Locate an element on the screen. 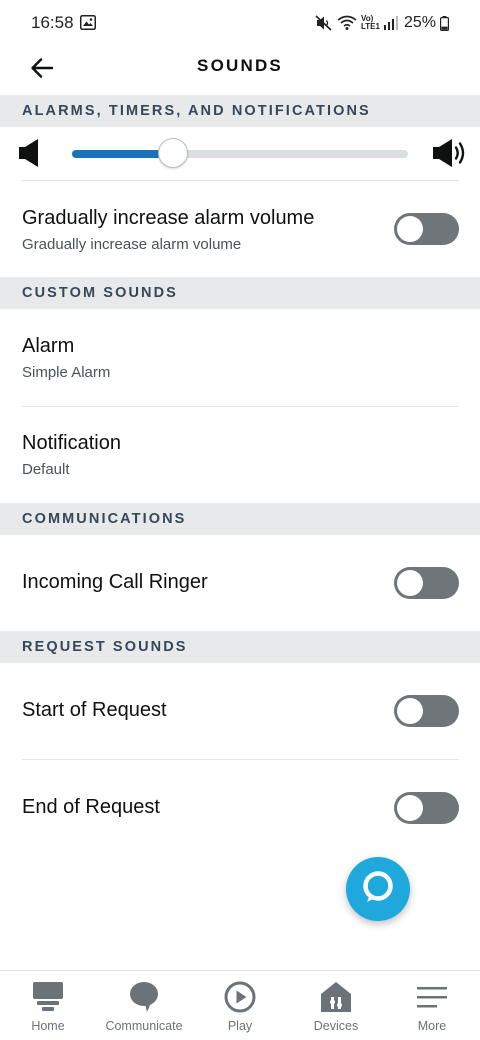  alarm-title: Alarm is located at coordinates (48, 346).